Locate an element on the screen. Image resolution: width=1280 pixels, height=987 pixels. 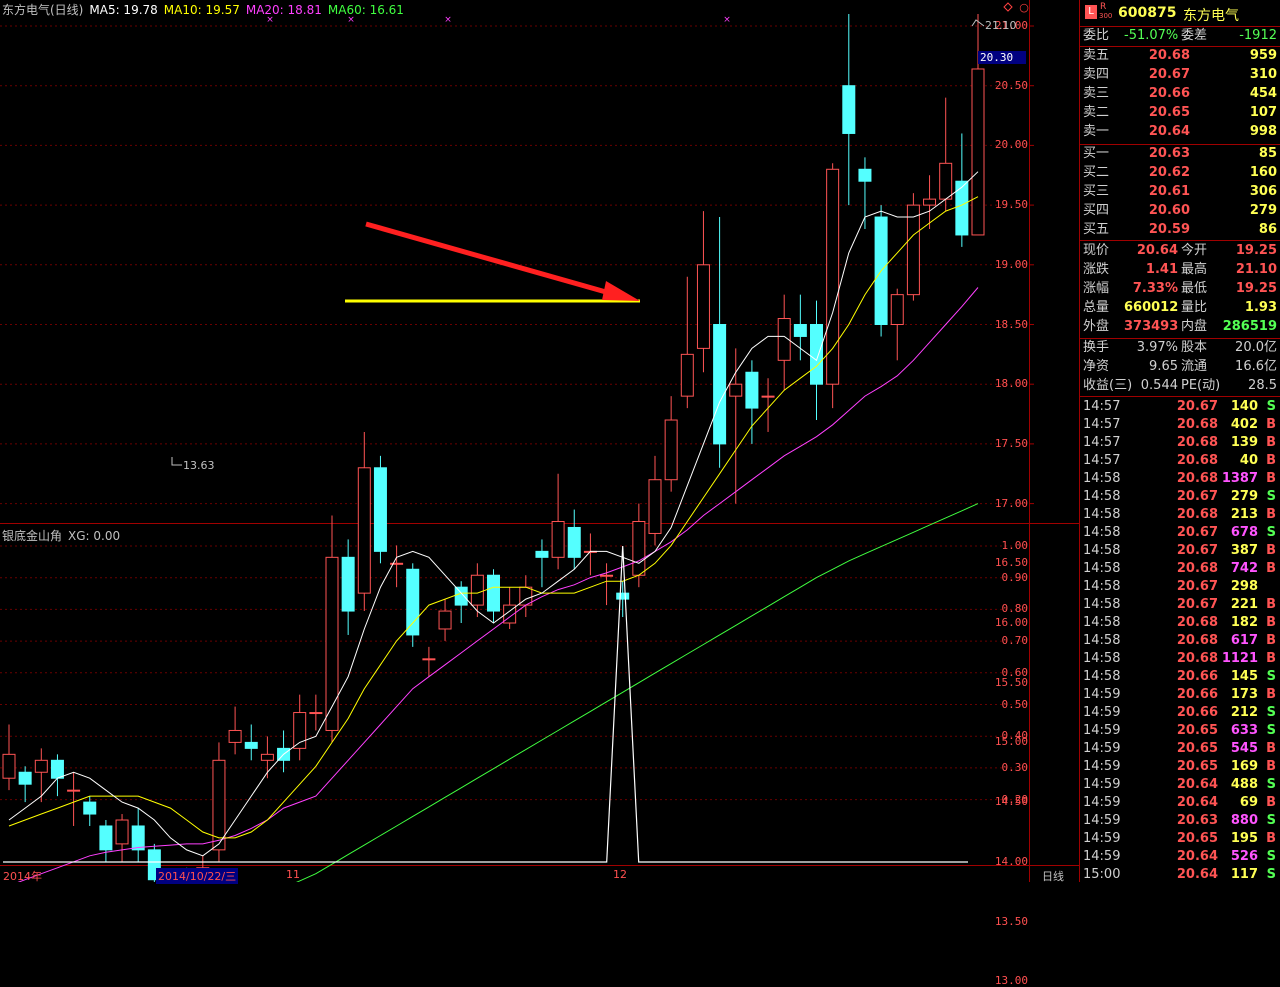
tick-row: 14:58 20.68 1121 B is located at coordinates (1180, 659).